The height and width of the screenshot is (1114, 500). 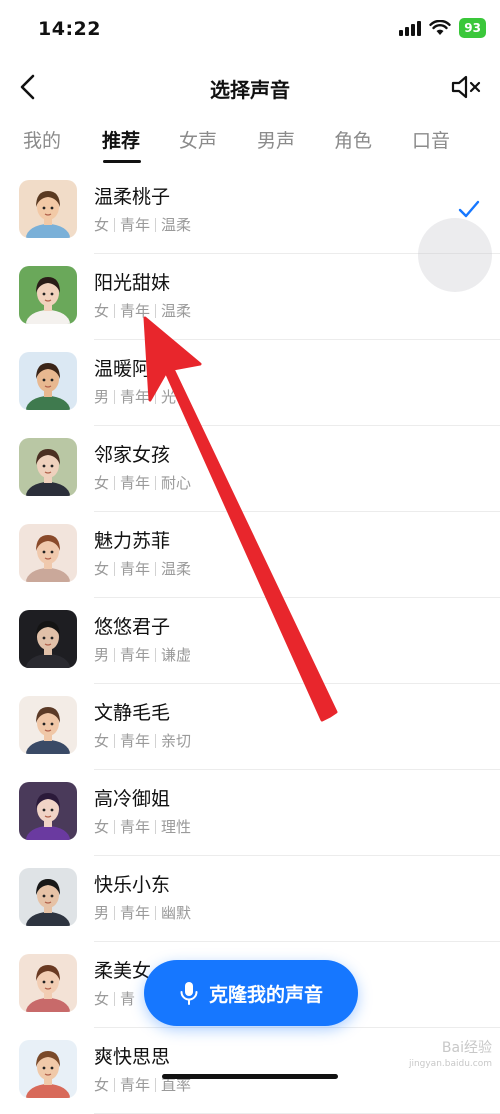 I want to click on microphone-icon, so click(x=189, y=993).